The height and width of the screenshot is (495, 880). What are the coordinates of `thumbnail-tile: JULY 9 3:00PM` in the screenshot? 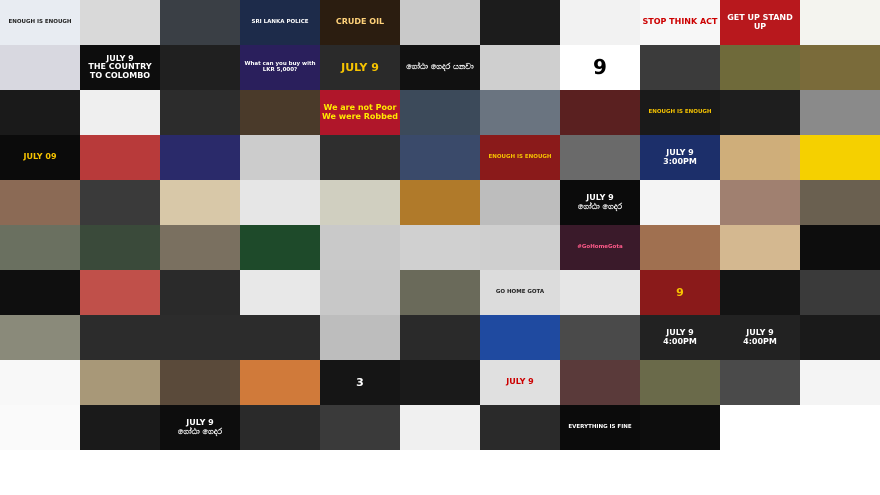 It's located at (680, 157).